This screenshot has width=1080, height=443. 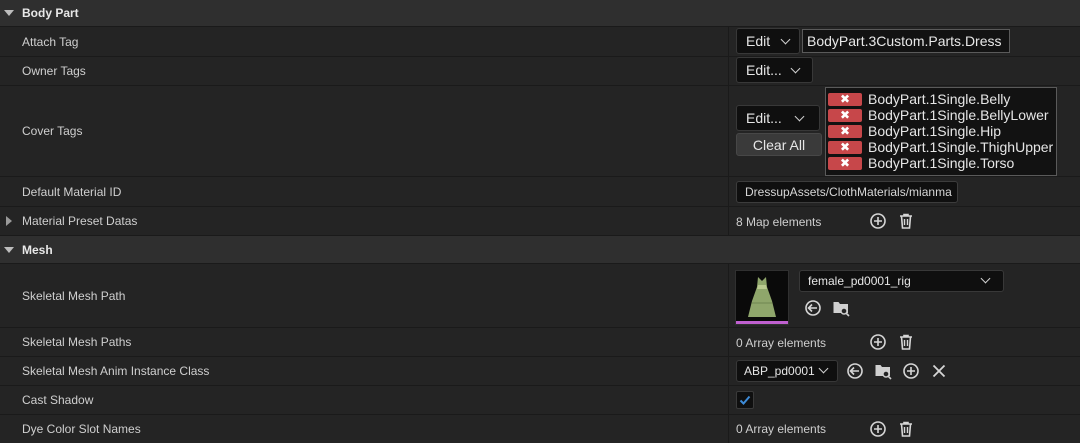 I want to click on default-material-id-field: DressupAssets/ClothMaterials/mianma, so click(x=847, y=192).